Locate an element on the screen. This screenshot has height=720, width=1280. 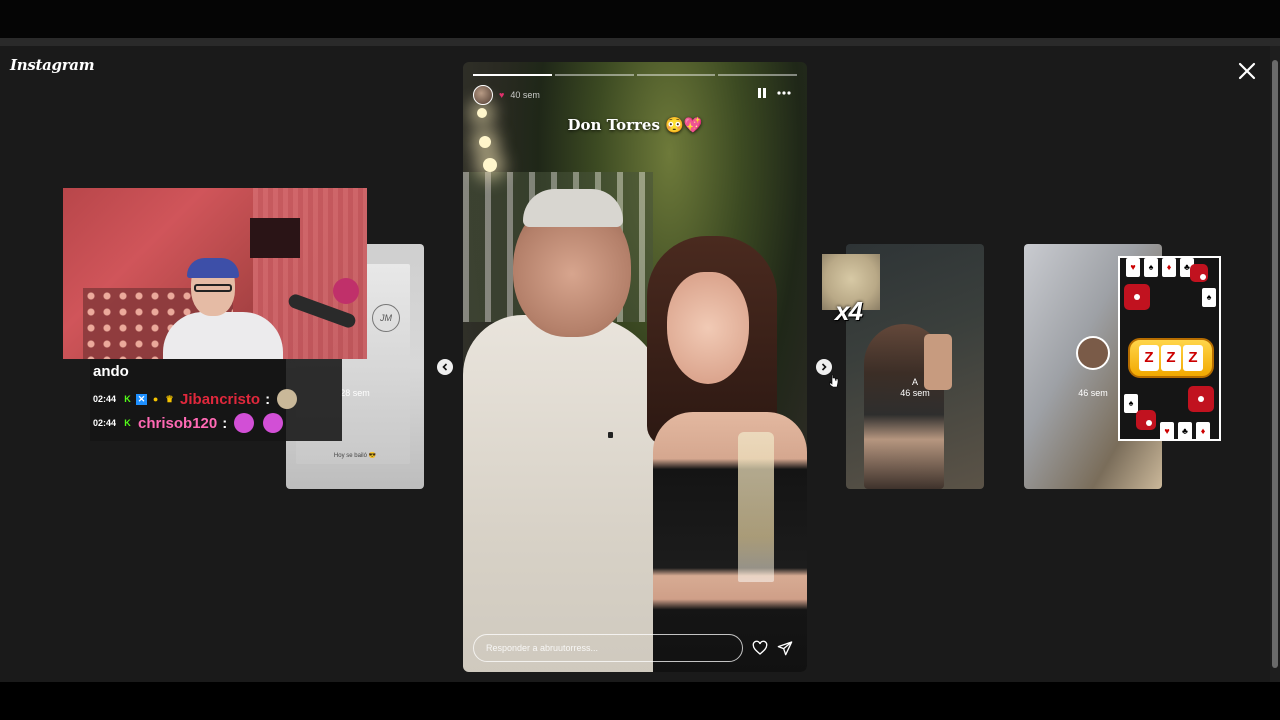
heart-badge-icon: ♥ is located at coordinates (502, 95).